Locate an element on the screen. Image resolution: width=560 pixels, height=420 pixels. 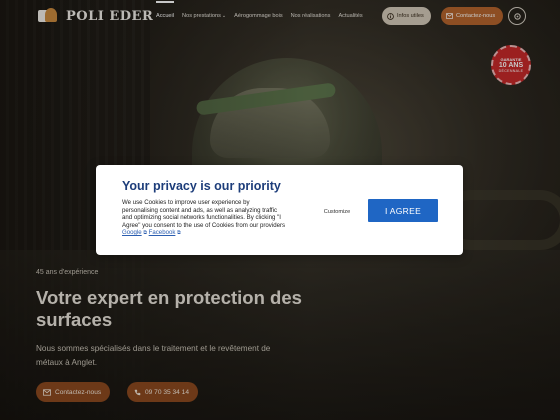
cookie-dialog-title: Your privacy is our priority is located at coordinates (201, 186).